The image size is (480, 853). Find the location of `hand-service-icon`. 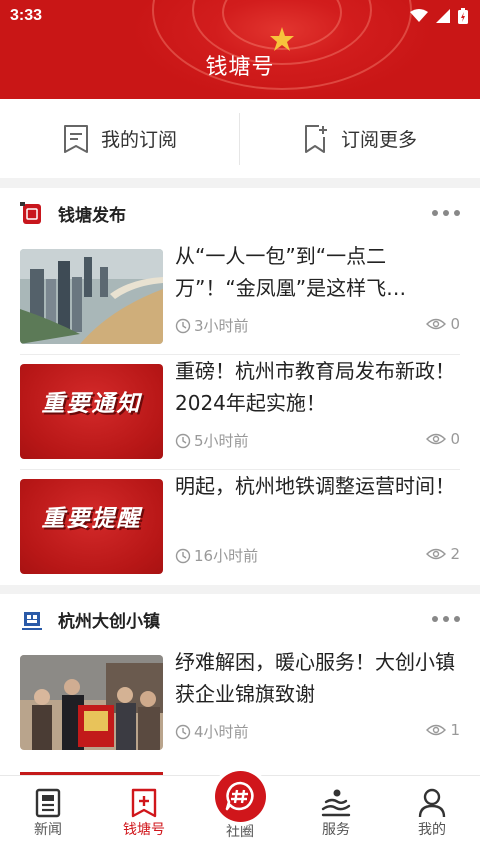

hand-service-icon is located at coordinates (336, 803).